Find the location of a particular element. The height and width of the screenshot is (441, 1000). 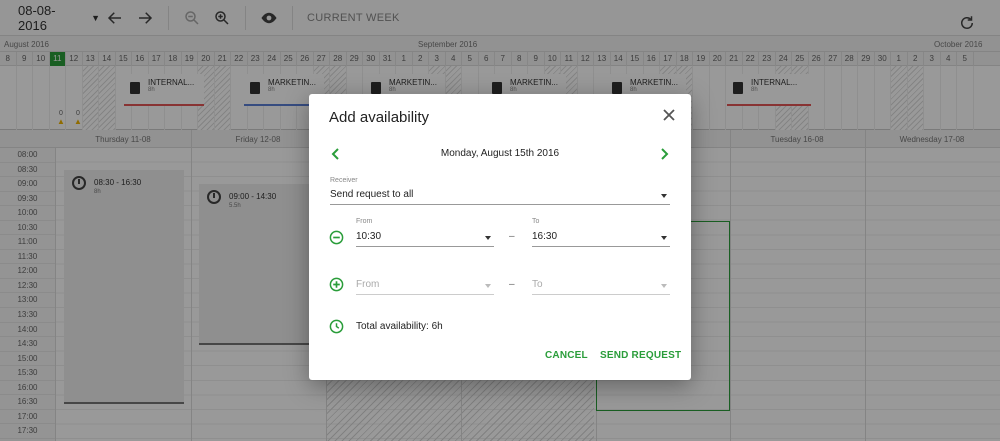

selected-date: Monday, August 15th 2016 is located at coordinates (500, 153).